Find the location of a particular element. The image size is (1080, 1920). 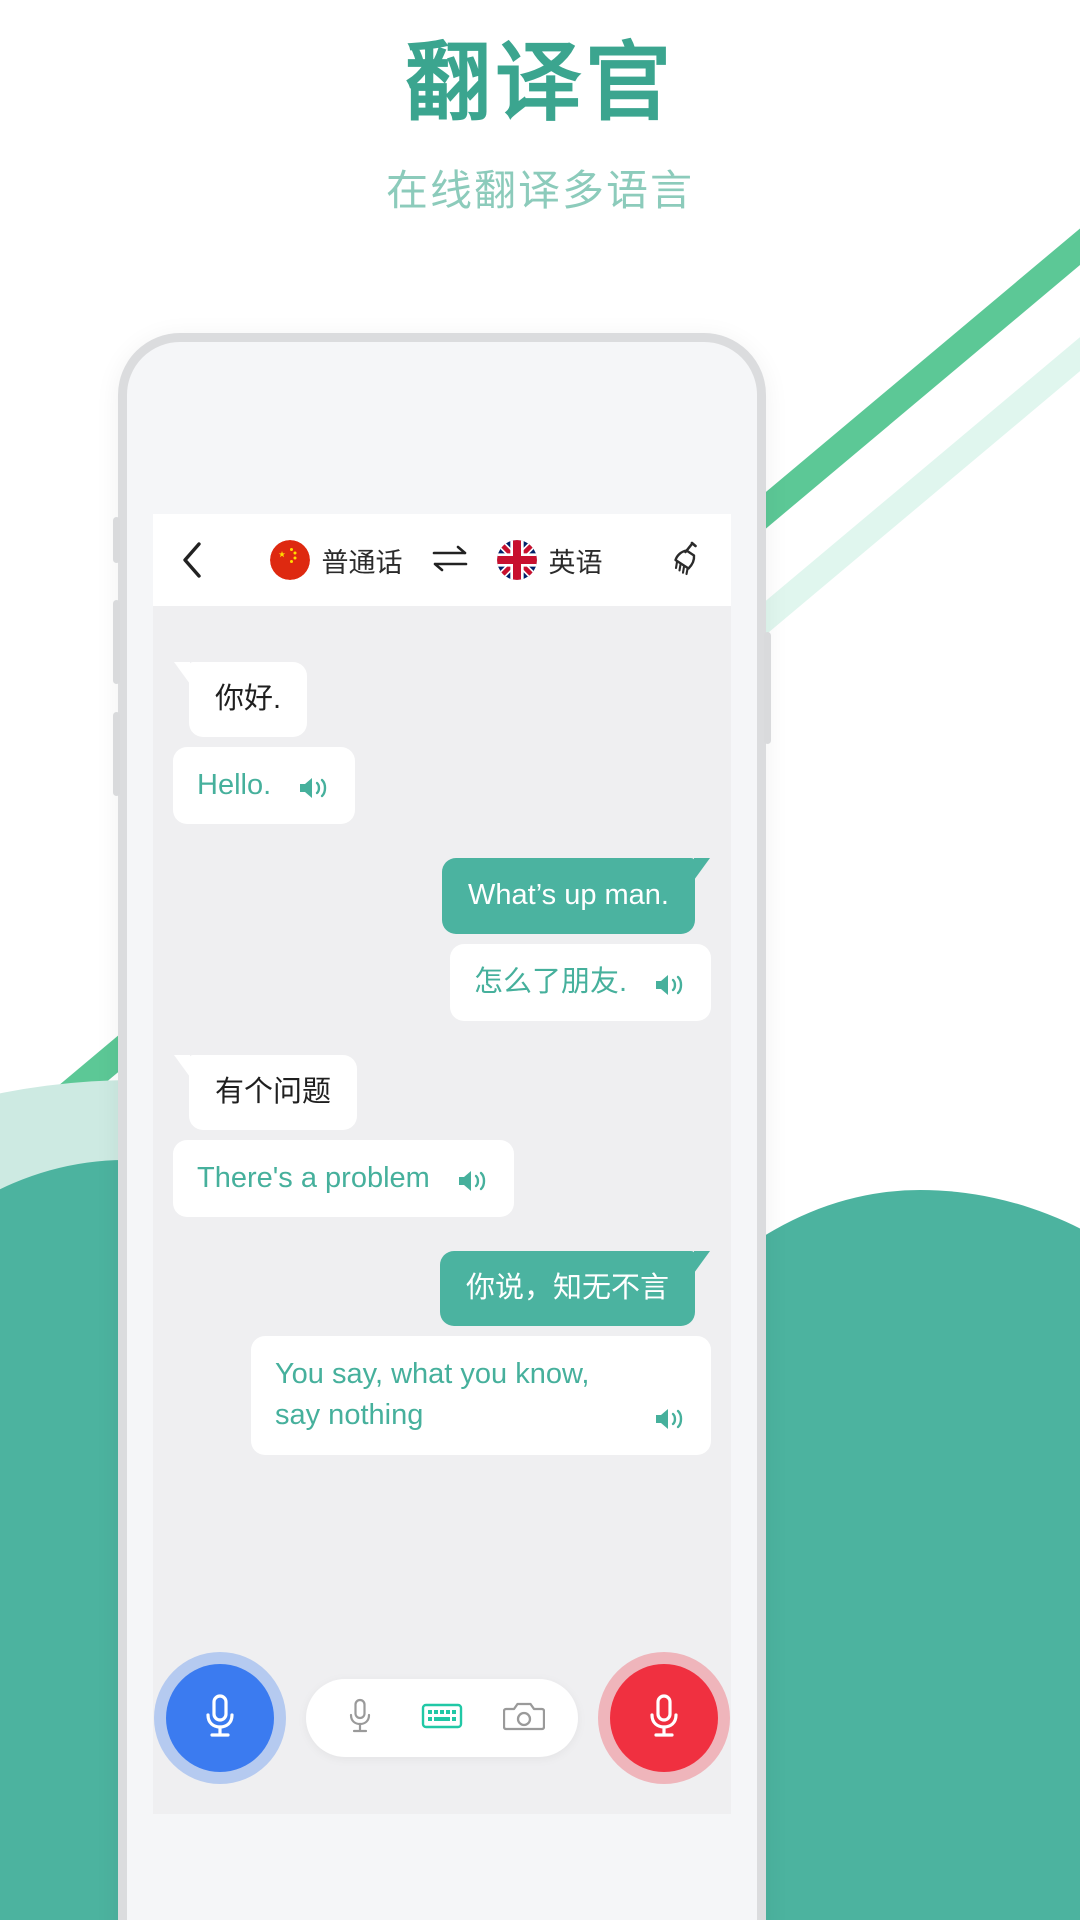

keyboard-input-button is located at coordinates (442, 1718).